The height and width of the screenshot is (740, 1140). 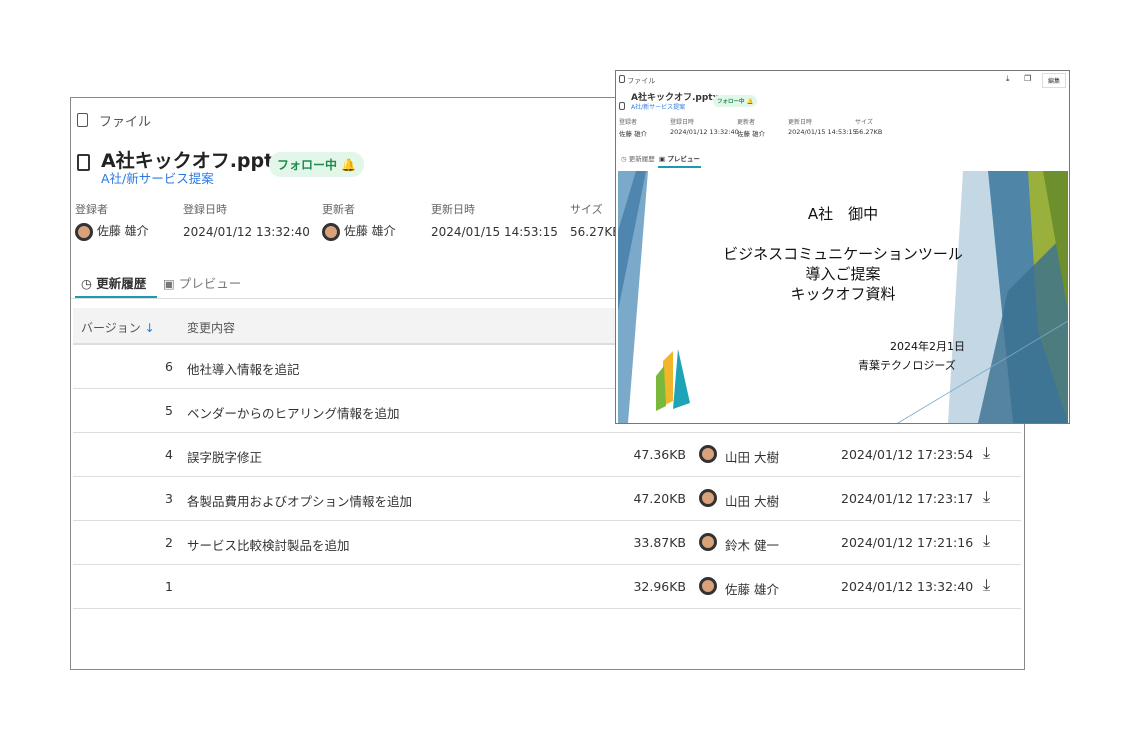 What do you see at coordinates (243, 369) in the screenshot?
I see `change-description: 他社導入情報を追記` at bounding box center [243, 369].